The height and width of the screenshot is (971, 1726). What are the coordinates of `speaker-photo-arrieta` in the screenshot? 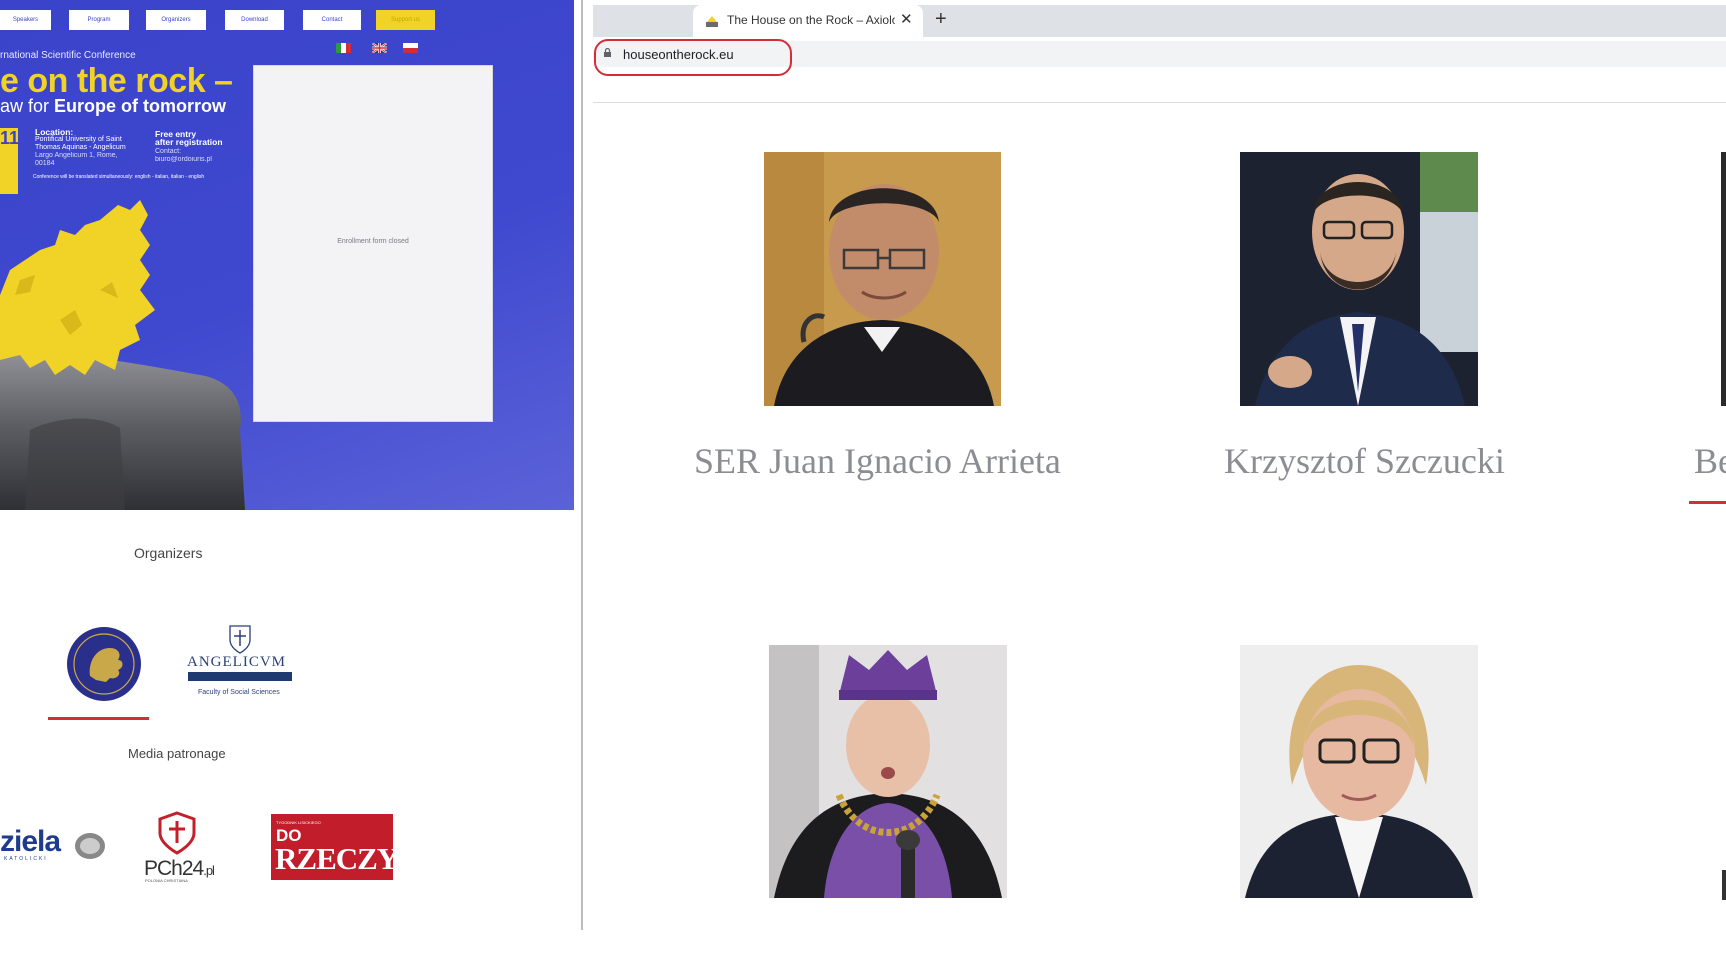 It's located at (882, 279).